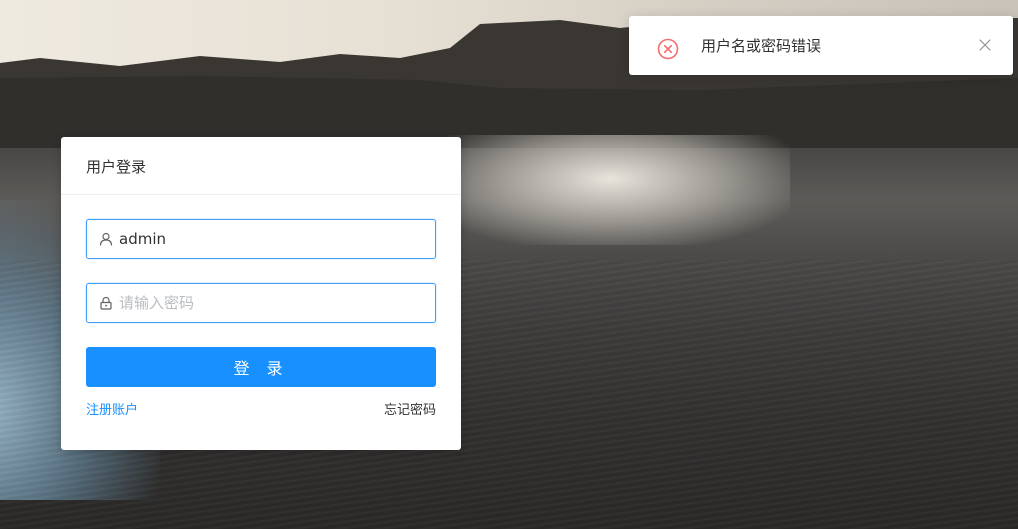 The height and width of the screenshot is (529, 1018). I want to click on register-link: 注册账户, so click(112, 408).